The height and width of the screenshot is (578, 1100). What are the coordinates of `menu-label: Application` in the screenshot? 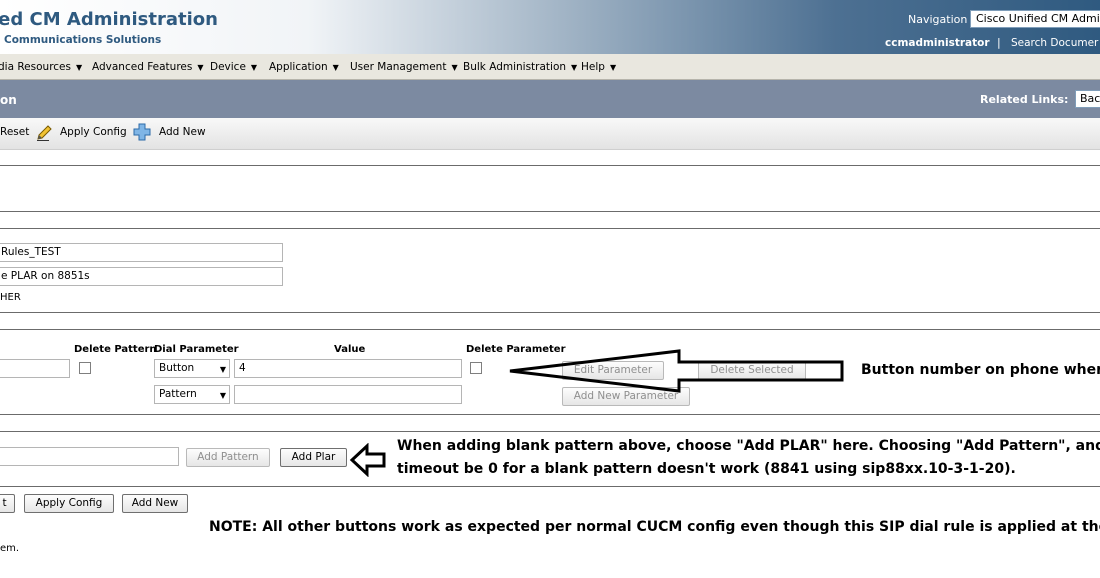 It's located at (298, 67).